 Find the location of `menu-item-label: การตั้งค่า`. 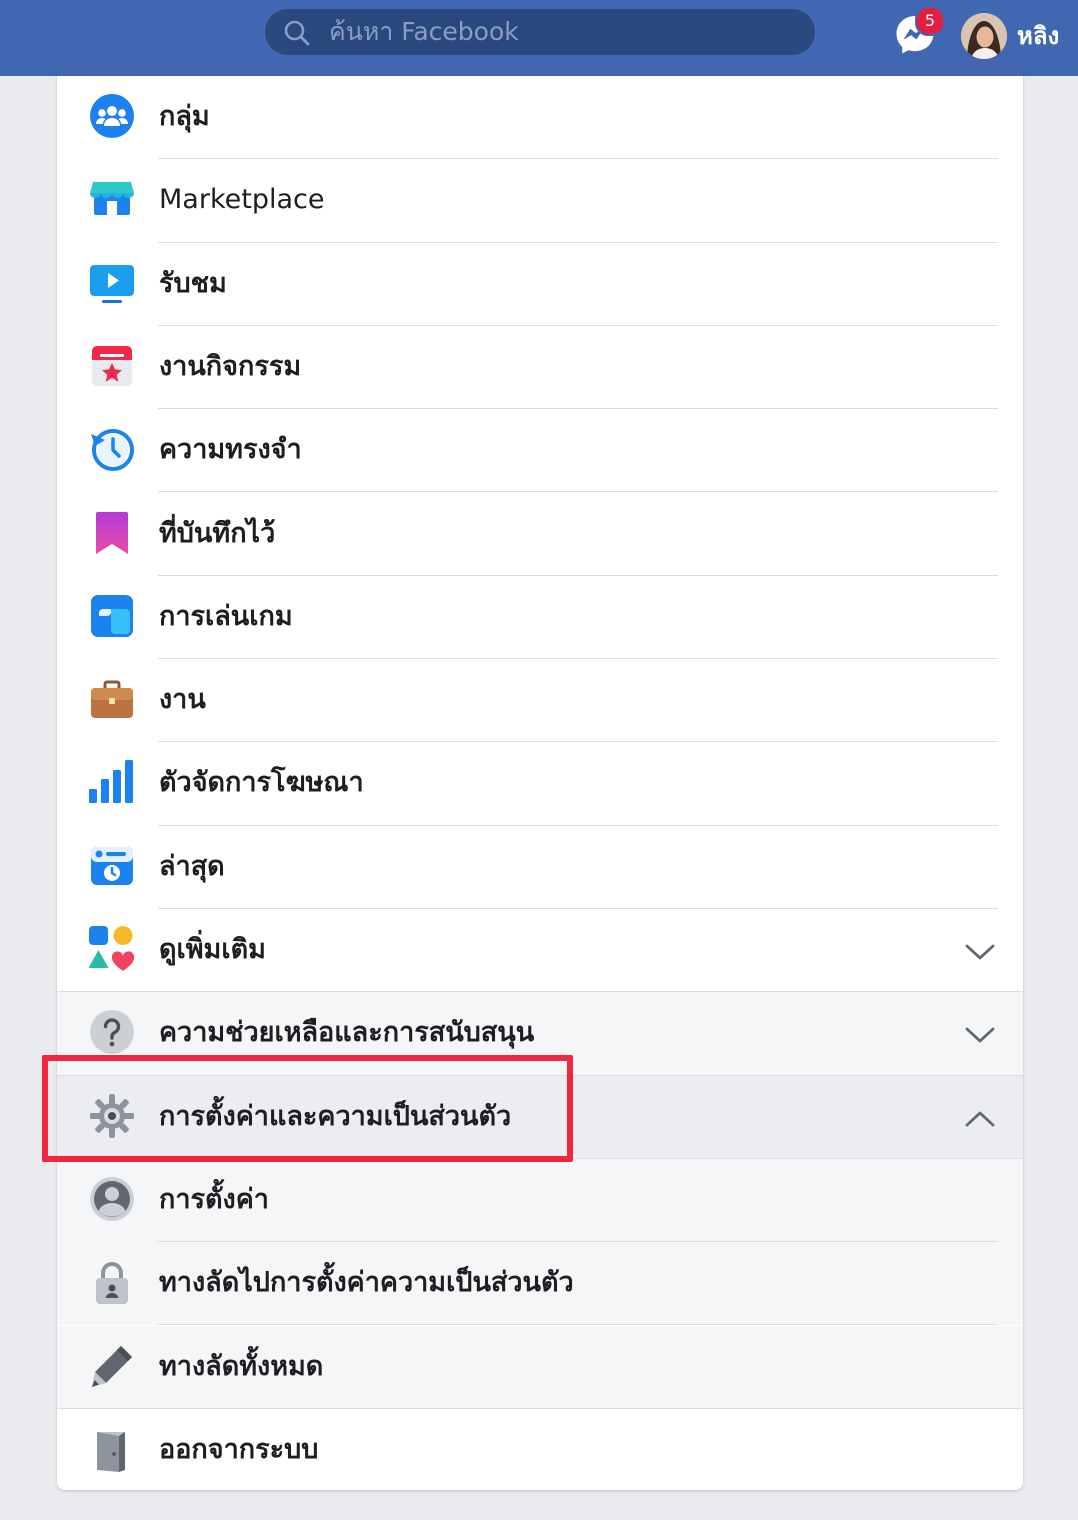

menu-item-label: การตั้งค่า is located at coordinates (214, 1199).